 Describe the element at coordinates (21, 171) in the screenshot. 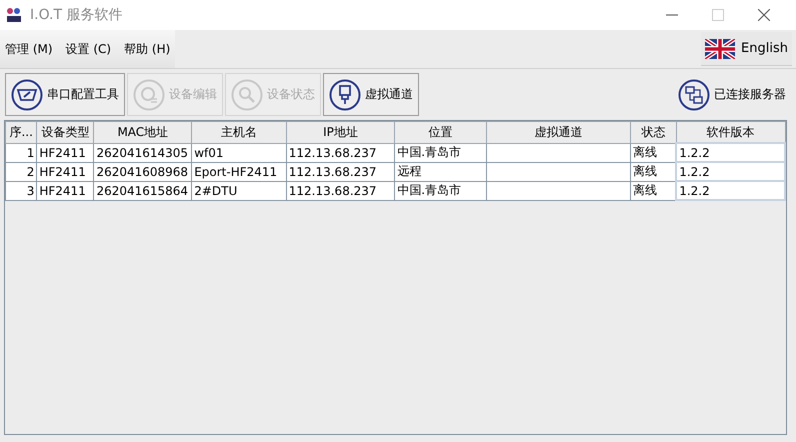

I see `table-cell: 2` at that location.